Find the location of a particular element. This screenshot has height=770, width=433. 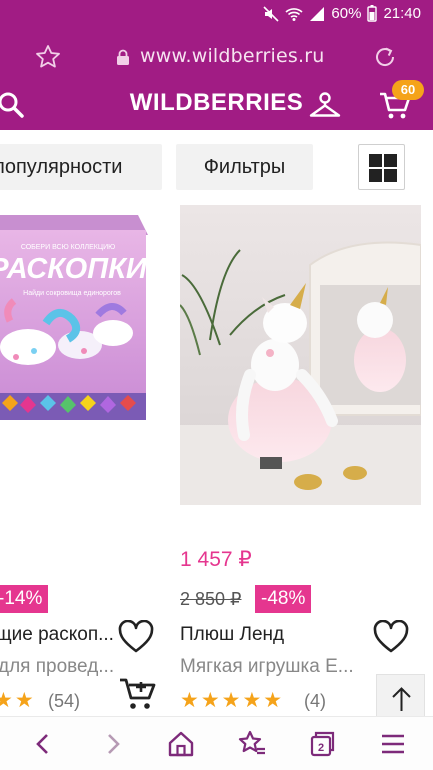

star-icon is located at coordinates (48, 59).